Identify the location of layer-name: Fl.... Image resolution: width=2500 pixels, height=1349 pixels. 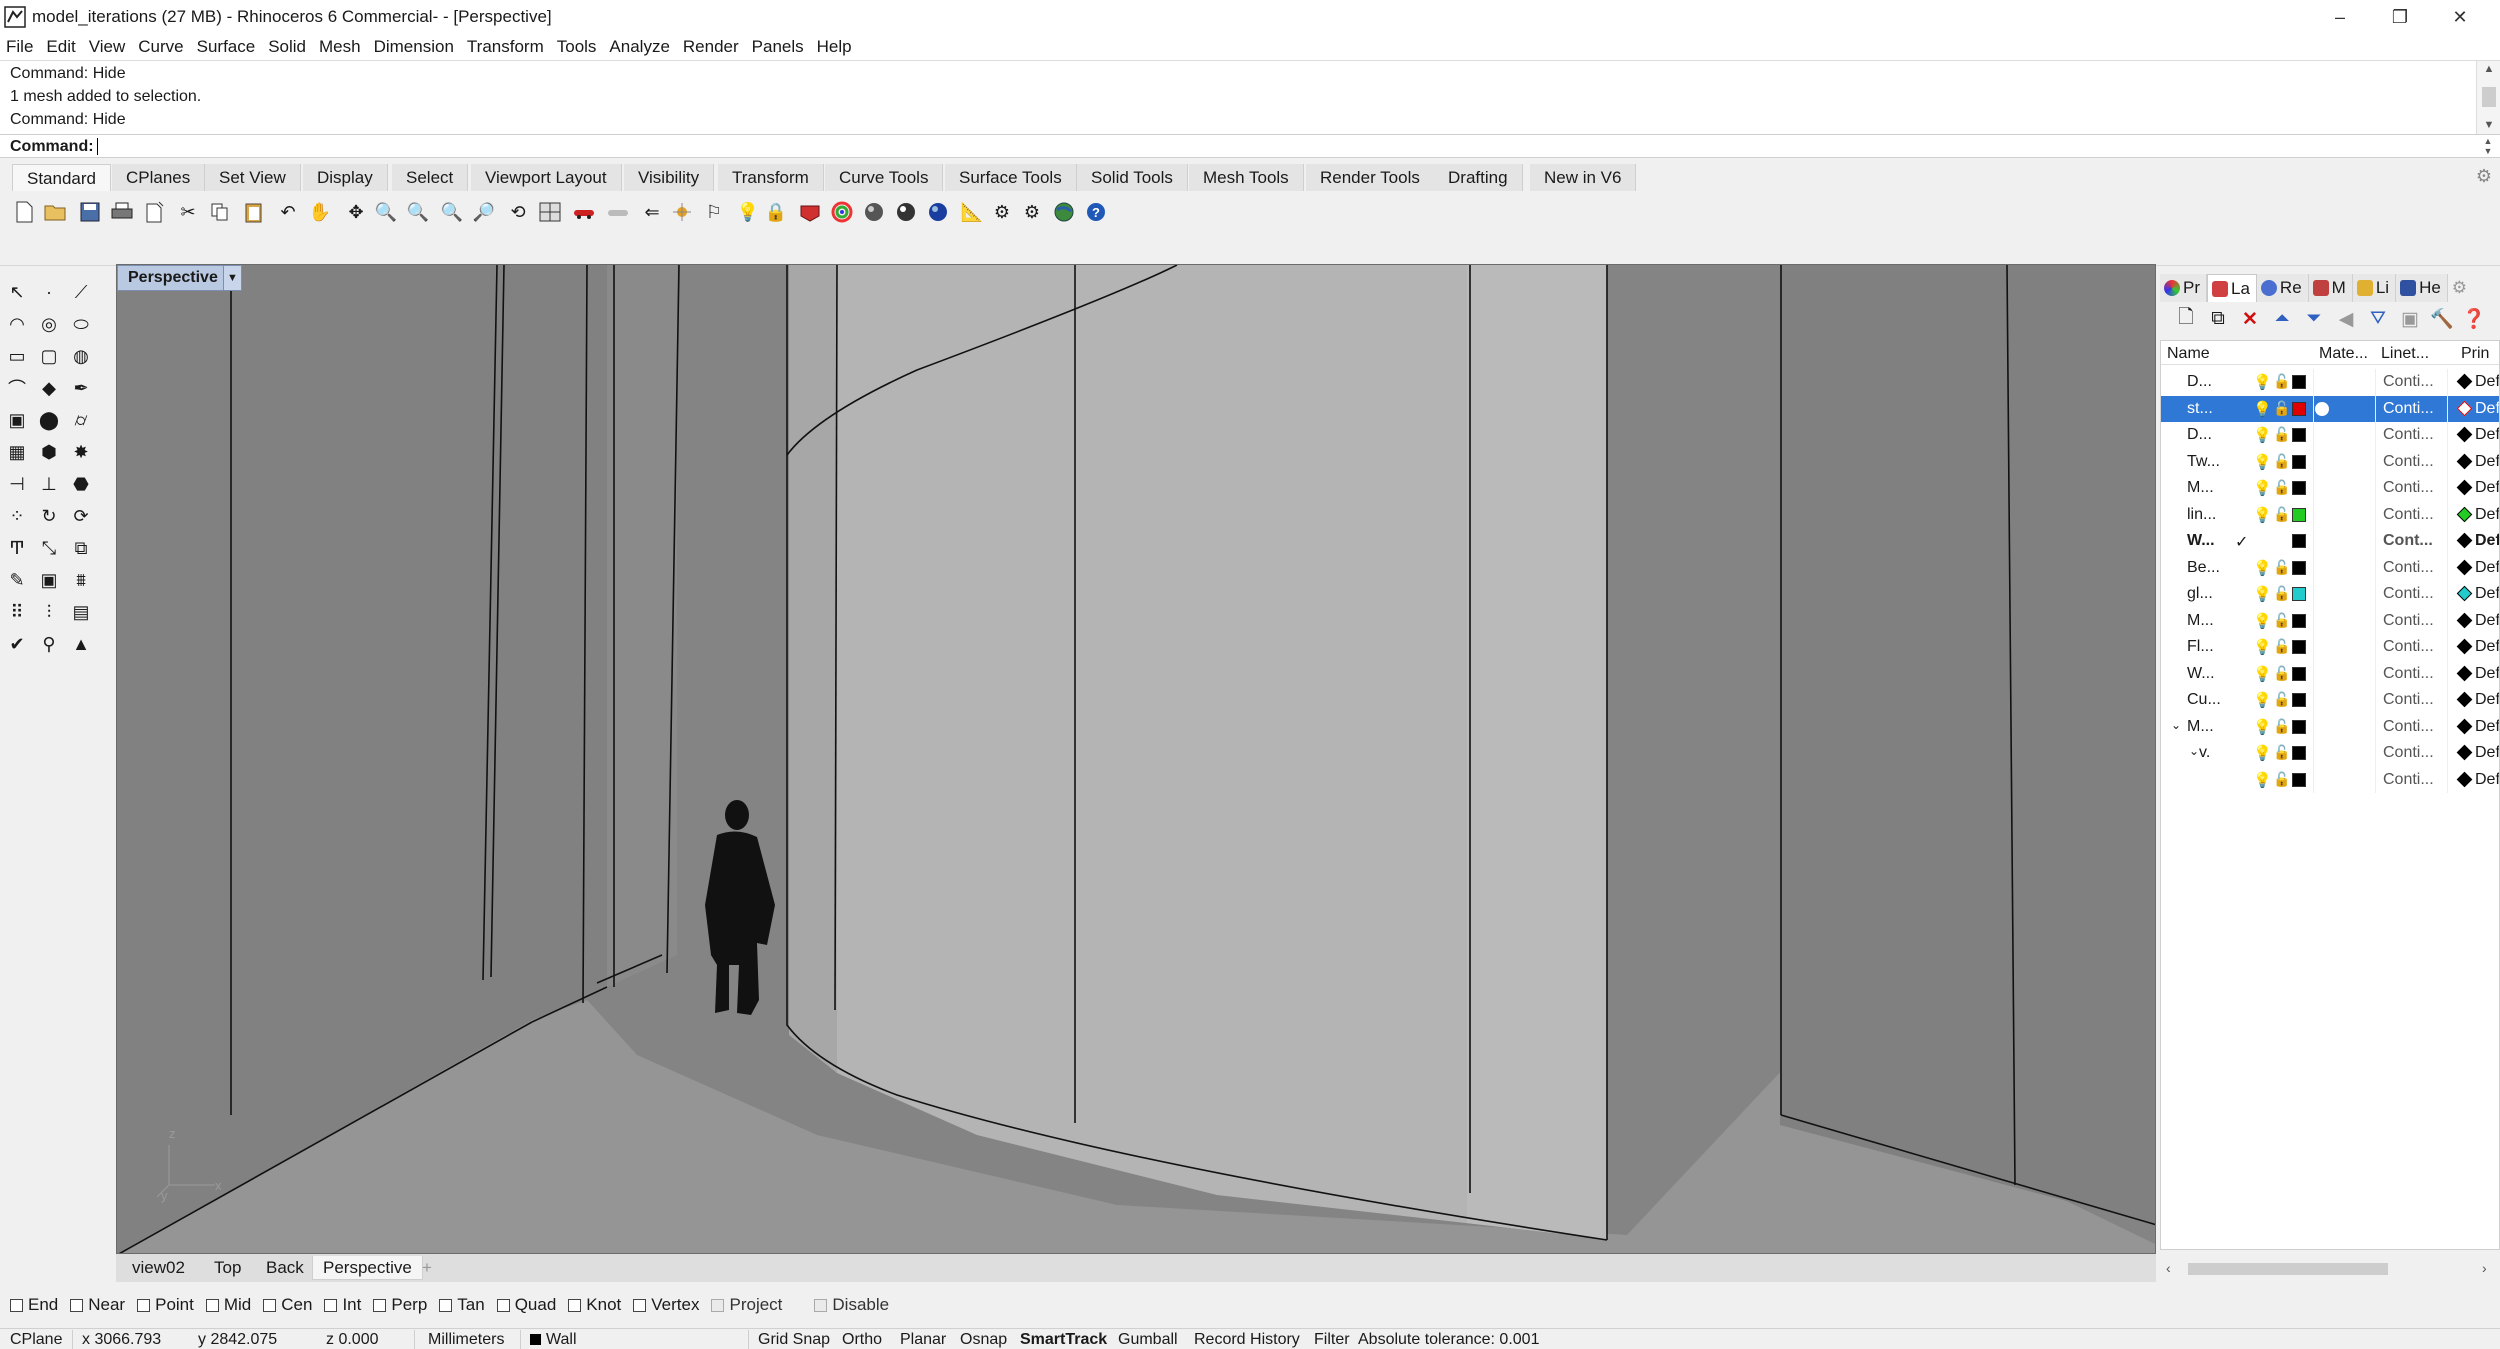
(2200, 647).